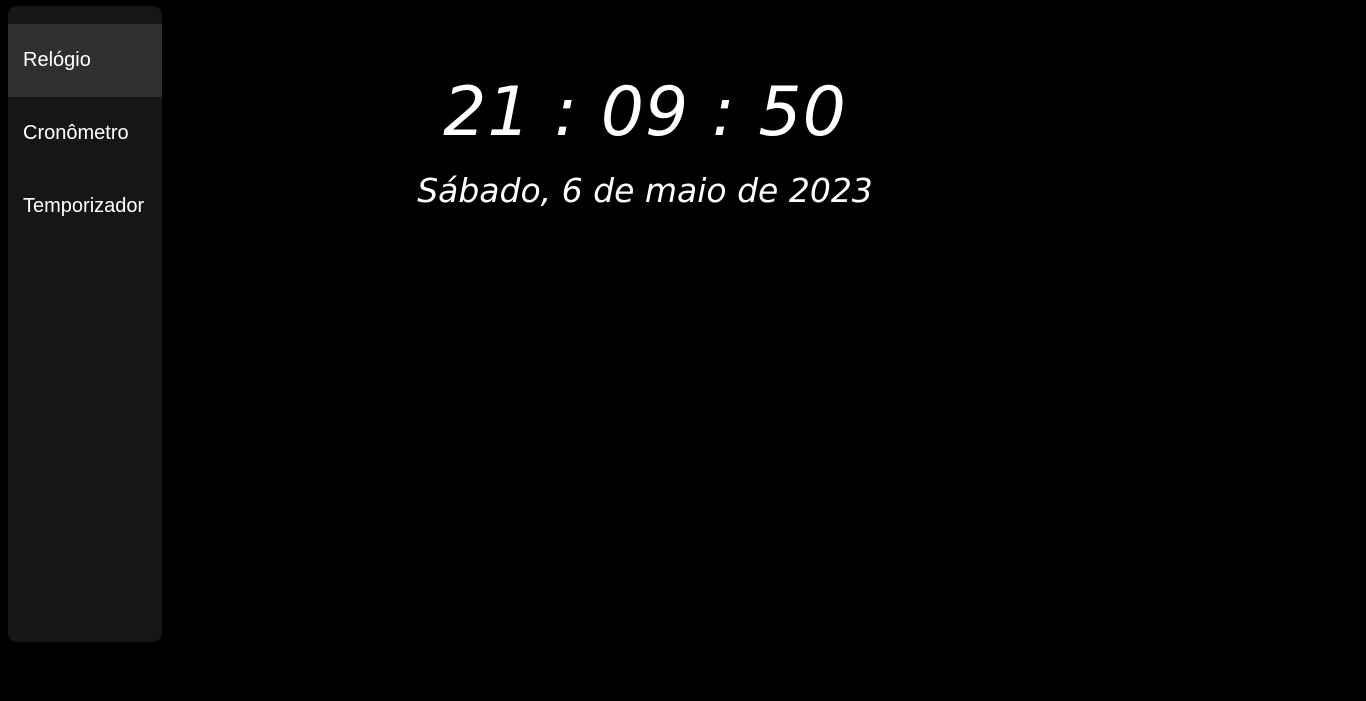  What do you see at coordinates (76, 133) in the screenshot?
I see `sidebar-item-label: Cronômetro` at bounding box center [76, 133].